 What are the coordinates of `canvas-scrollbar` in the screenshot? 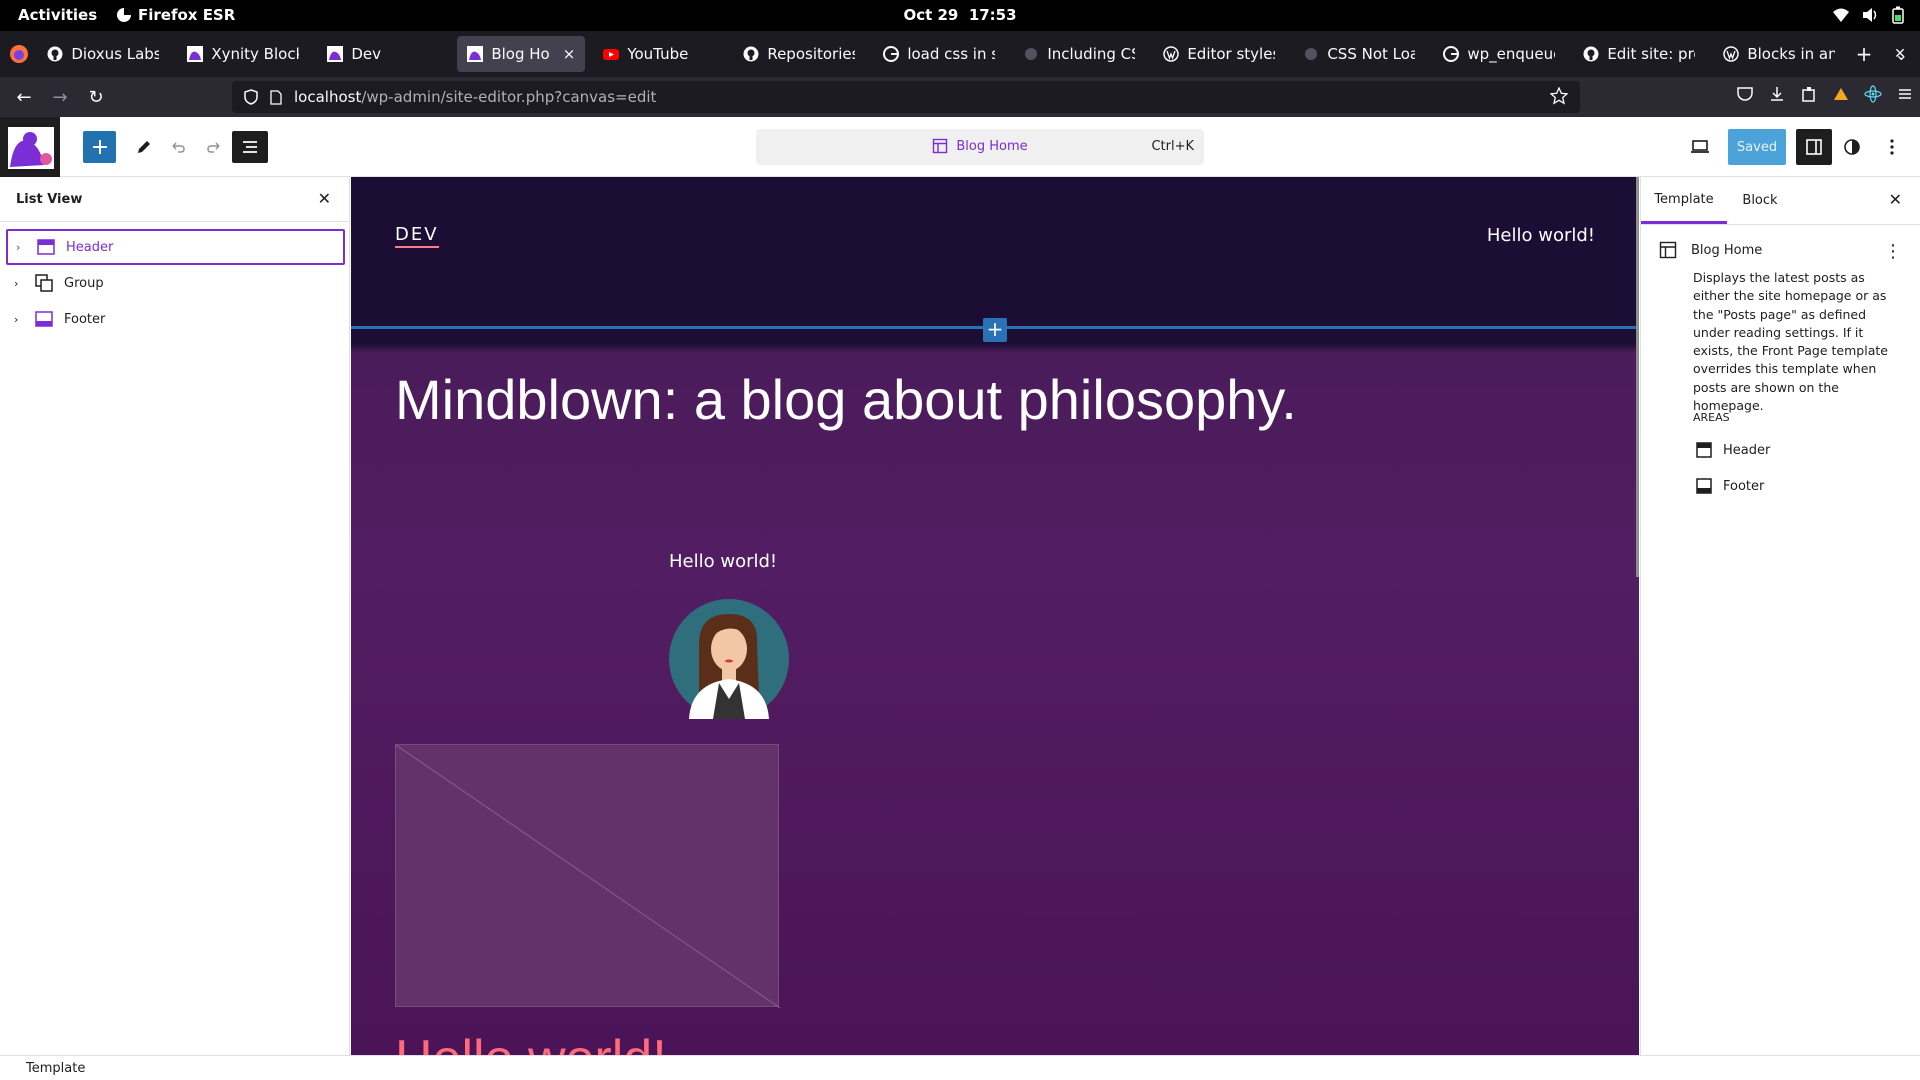 It's located at (1637, 377).